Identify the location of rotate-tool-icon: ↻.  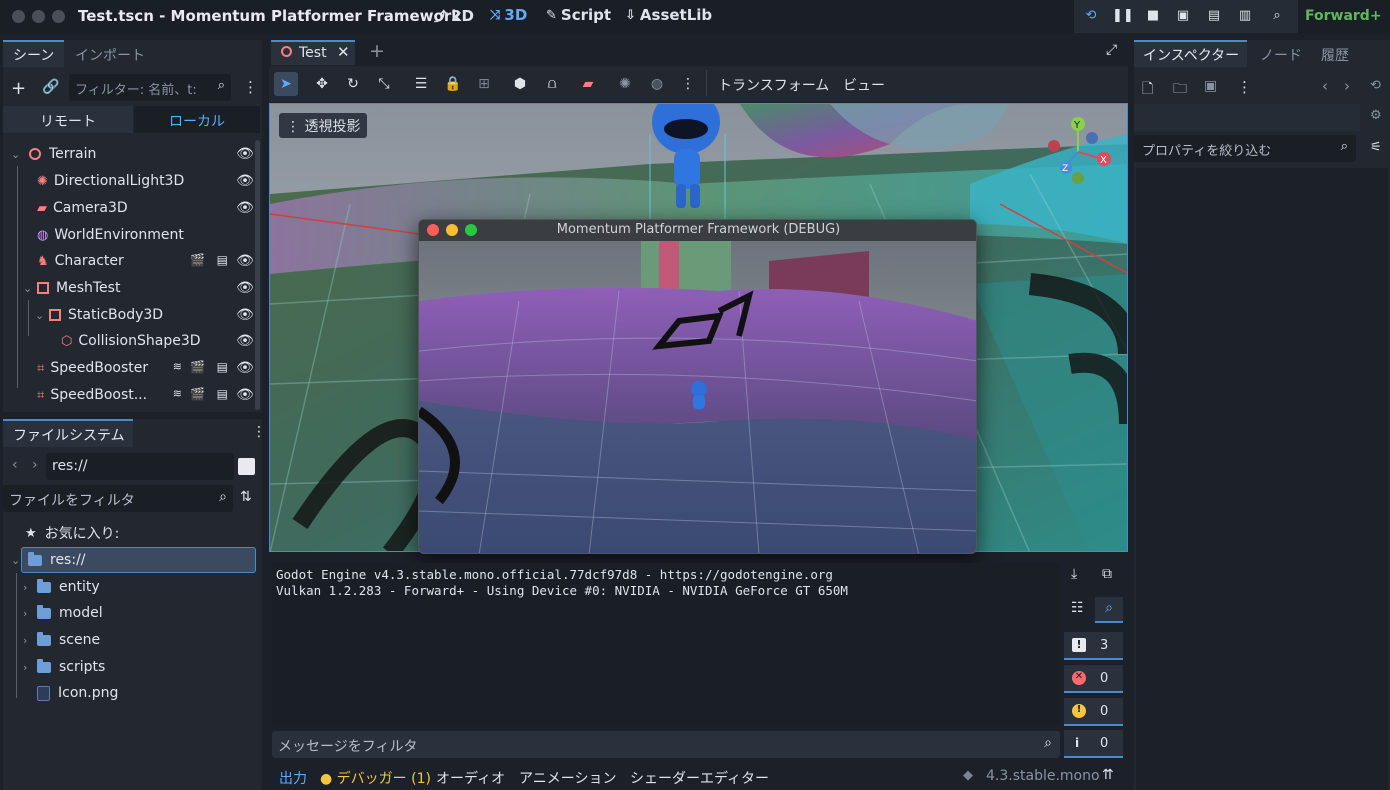
(353, 84).